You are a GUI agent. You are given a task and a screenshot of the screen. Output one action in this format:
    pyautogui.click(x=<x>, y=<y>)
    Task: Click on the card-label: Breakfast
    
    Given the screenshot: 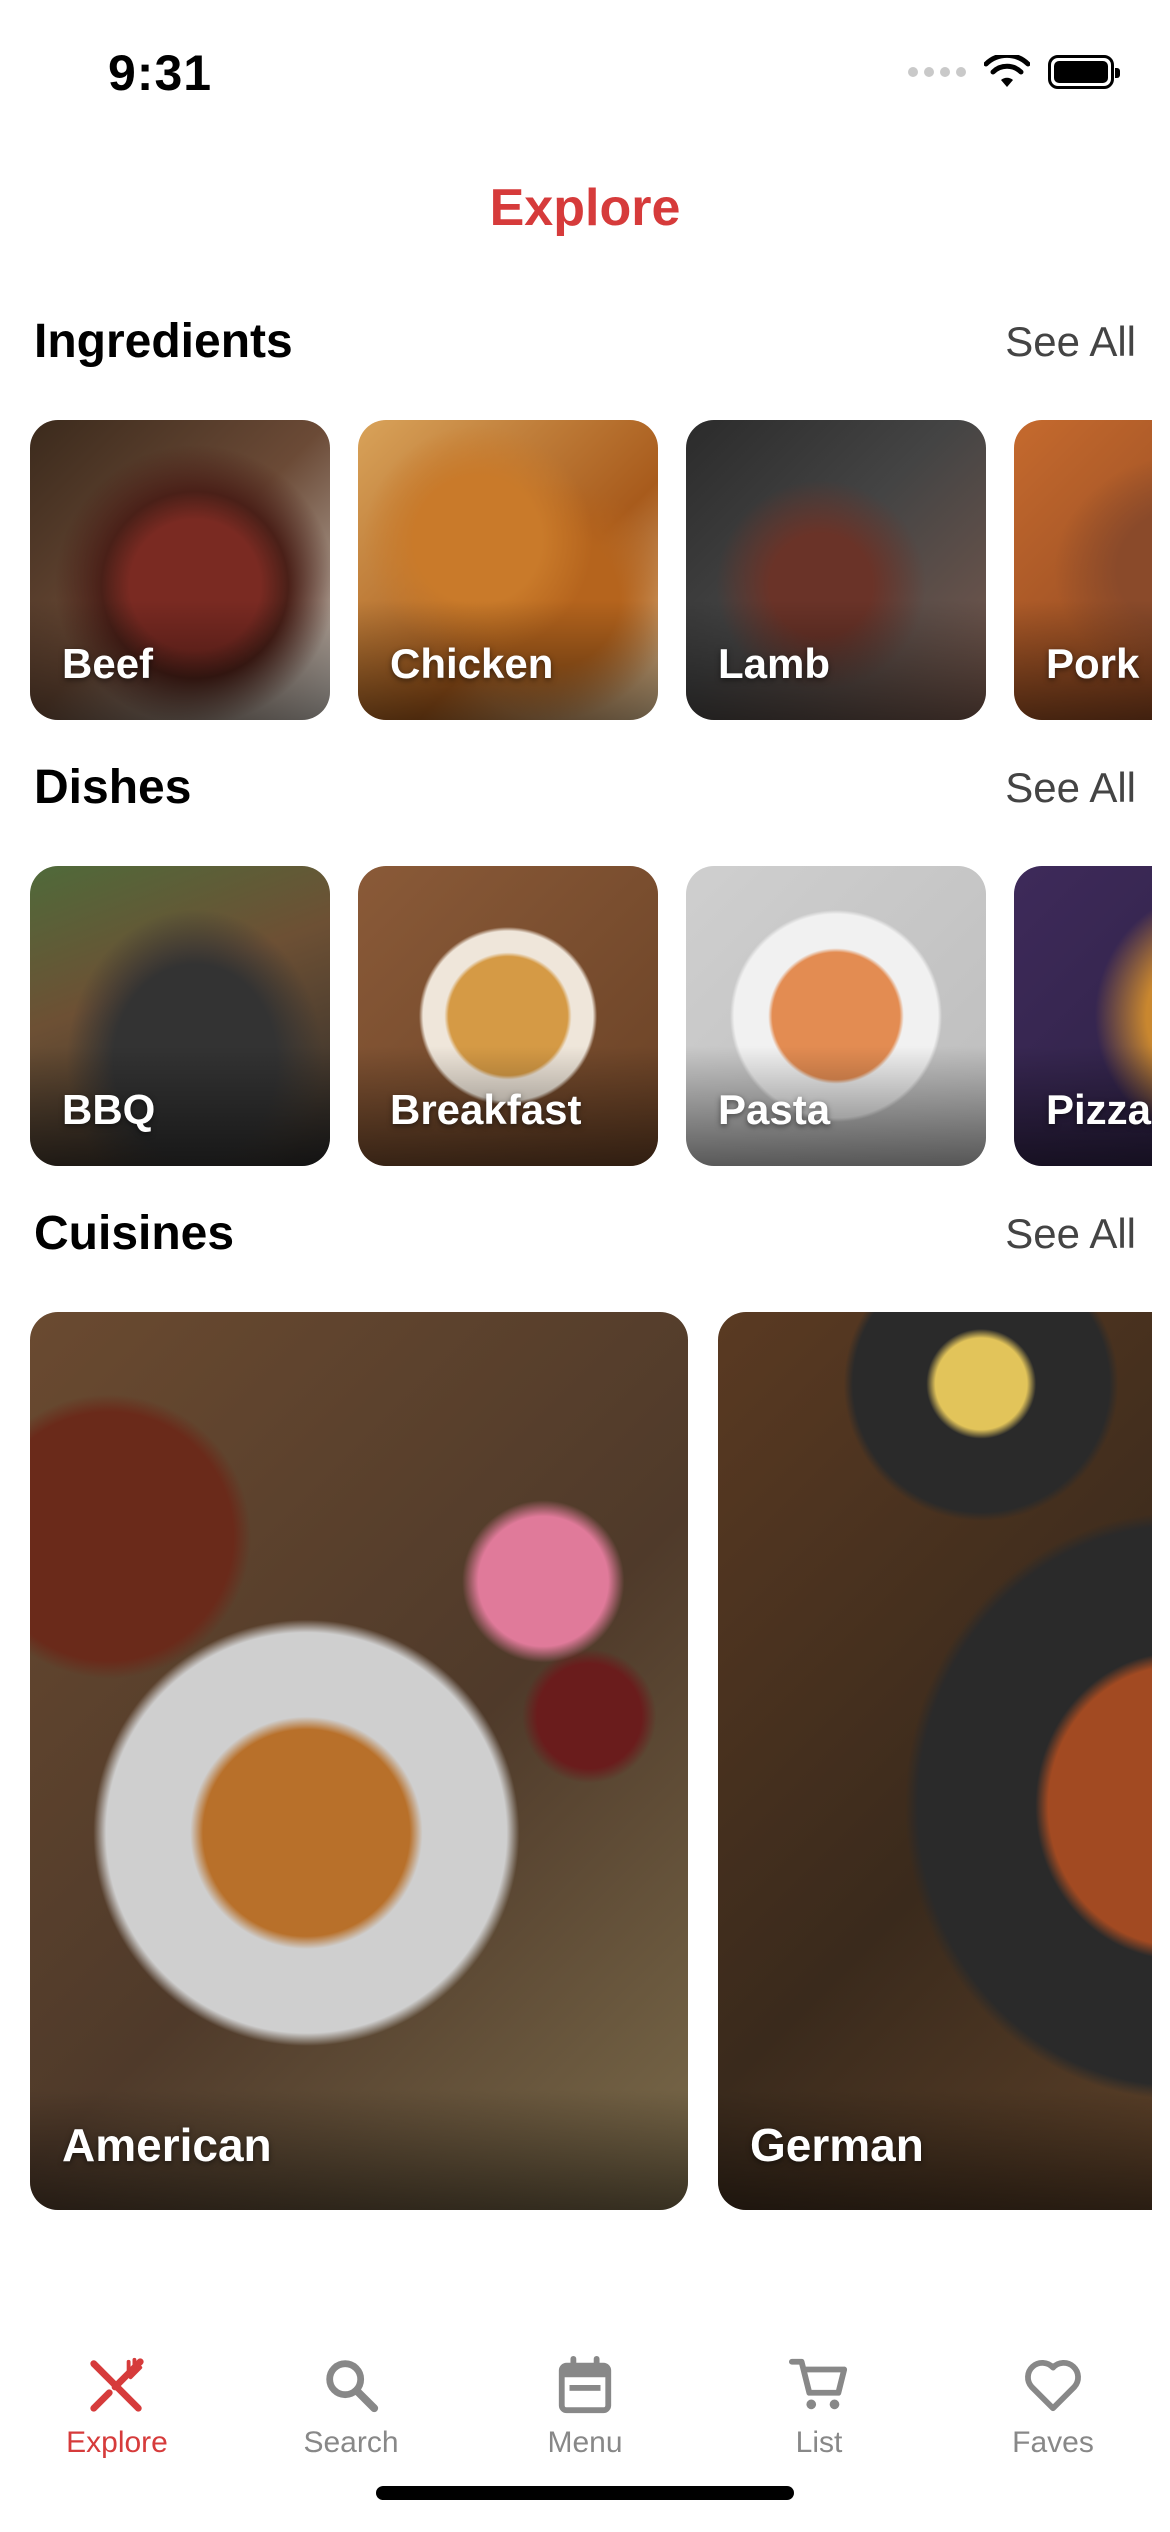 What is the action you would take?
    pyautogui.click(x=486, y=1109)
    